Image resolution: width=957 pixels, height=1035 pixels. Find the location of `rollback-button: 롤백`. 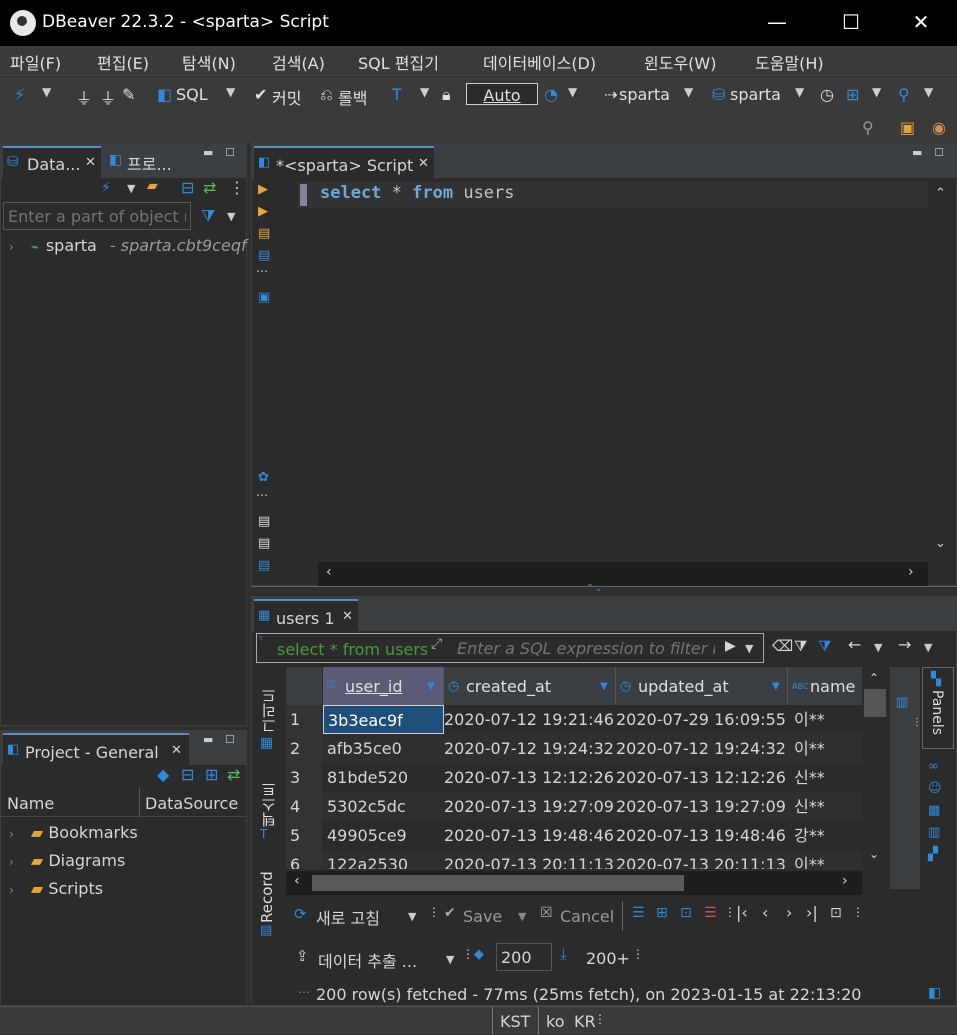

rollback-button: 롤백 is located at coordinates (352, 97).